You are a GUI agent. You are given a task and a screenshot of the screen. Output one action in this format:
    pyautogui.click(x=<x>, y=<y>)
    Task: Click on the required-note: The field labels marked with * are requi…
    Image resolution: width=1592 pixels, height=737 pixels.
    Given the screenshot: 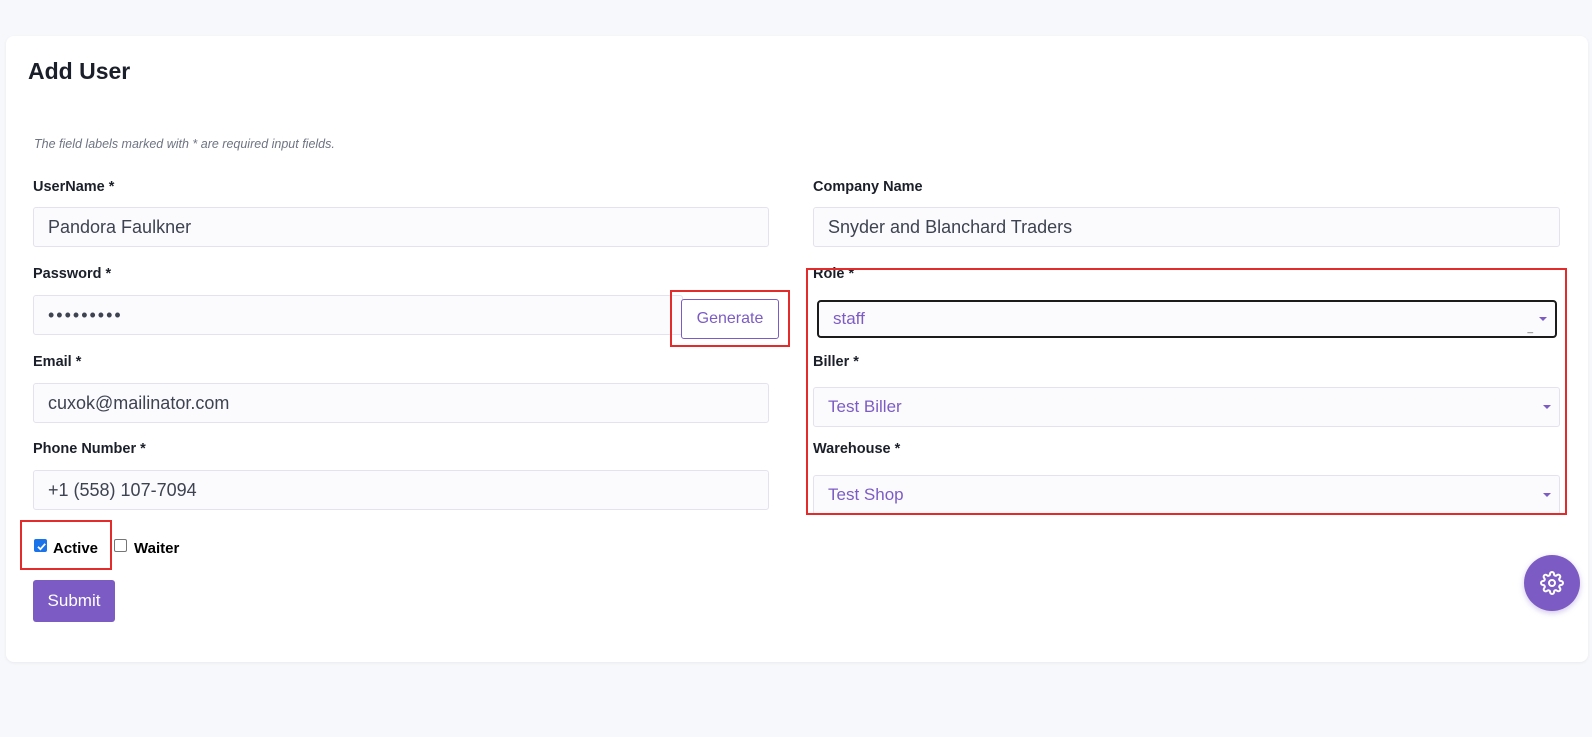 What is the action you would take?
    pyautogui.click(x=184, y=144)
    